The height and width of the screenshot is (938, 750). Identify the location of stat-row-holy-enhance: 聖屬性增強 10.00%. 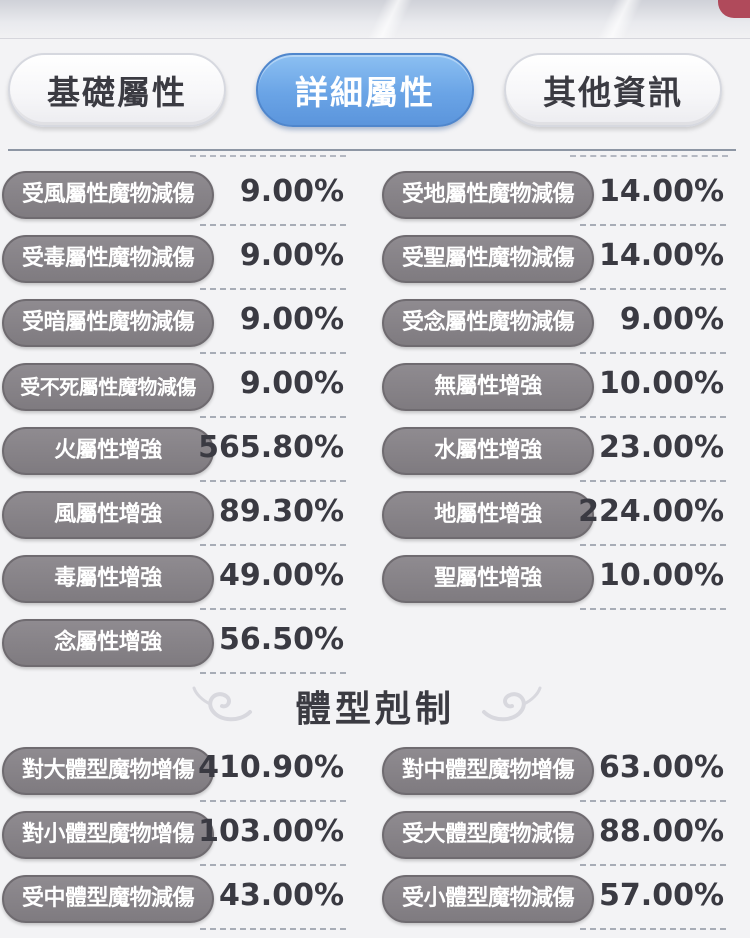
(554, 580).